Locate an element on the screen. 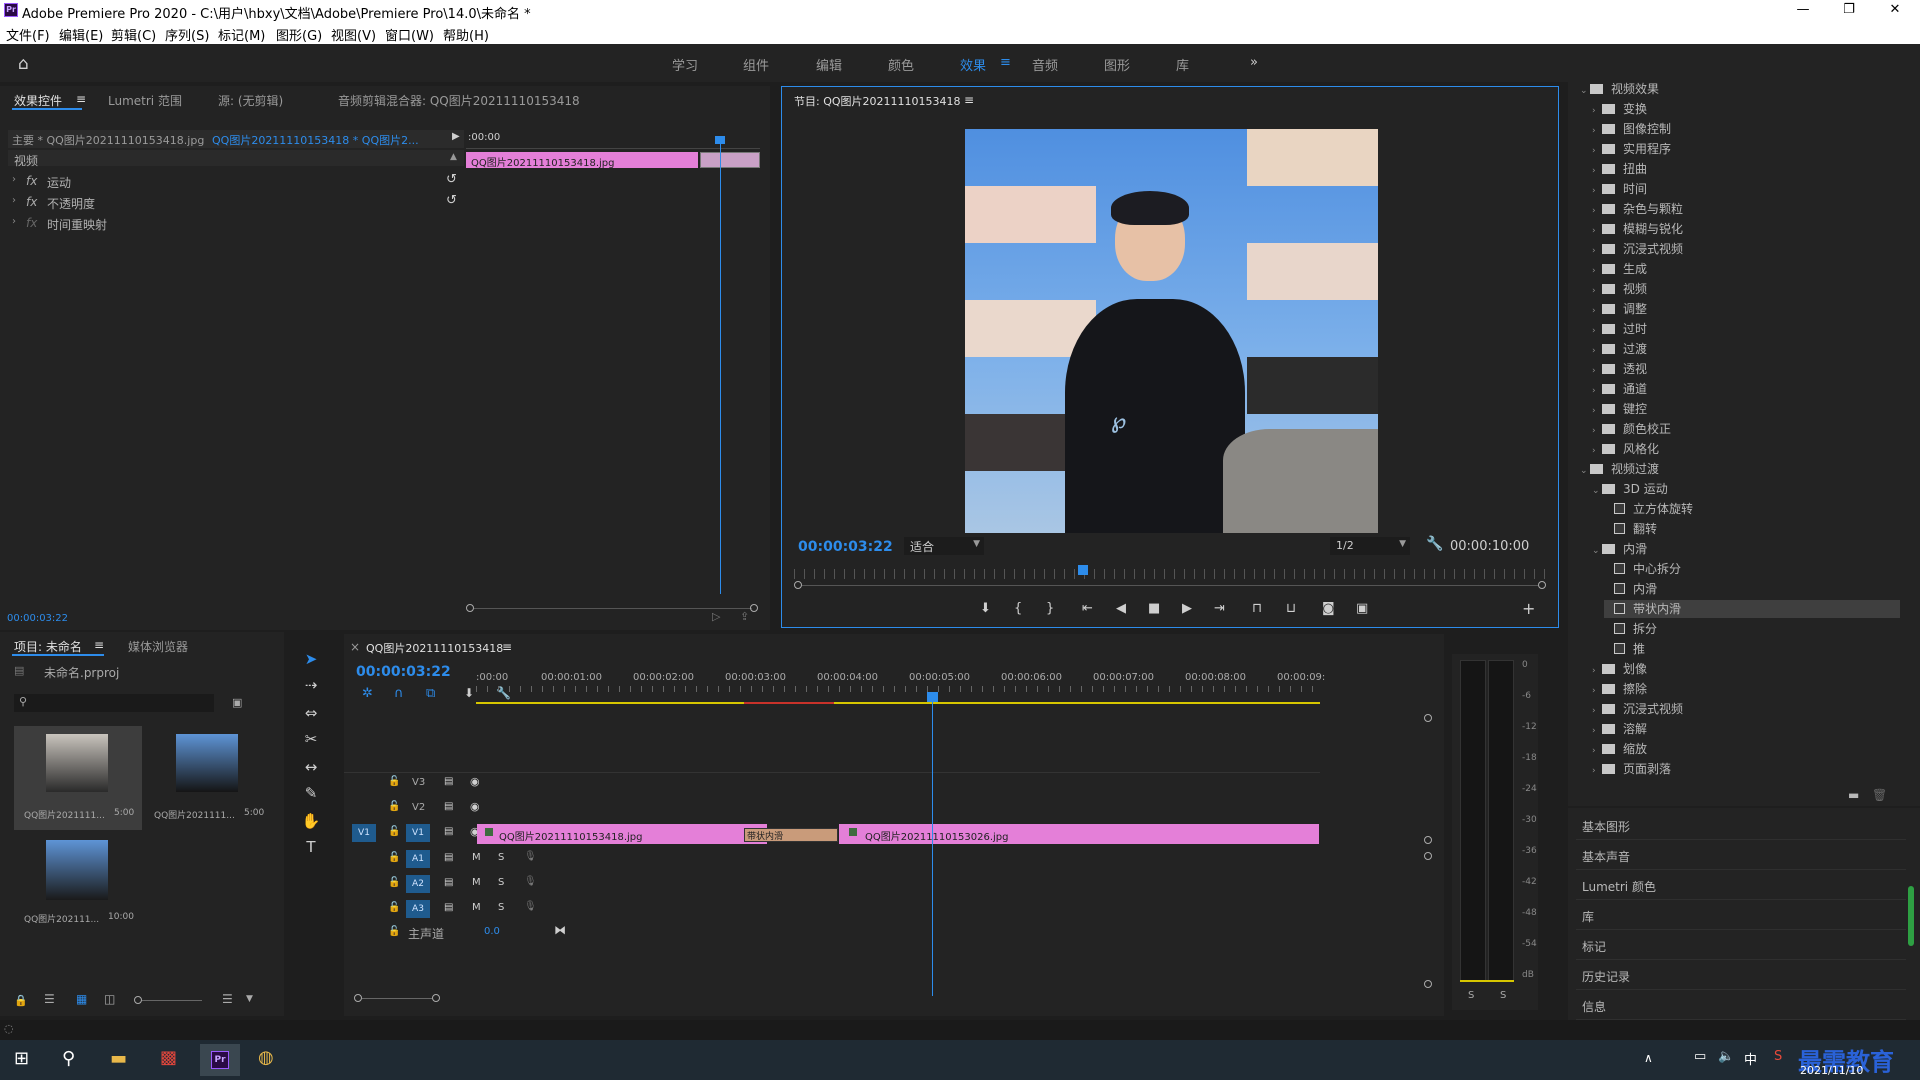 The width and height of the screenshot is (1920, 1080). pen-tool-icon: ✎ is located at coordinates (311, 795).